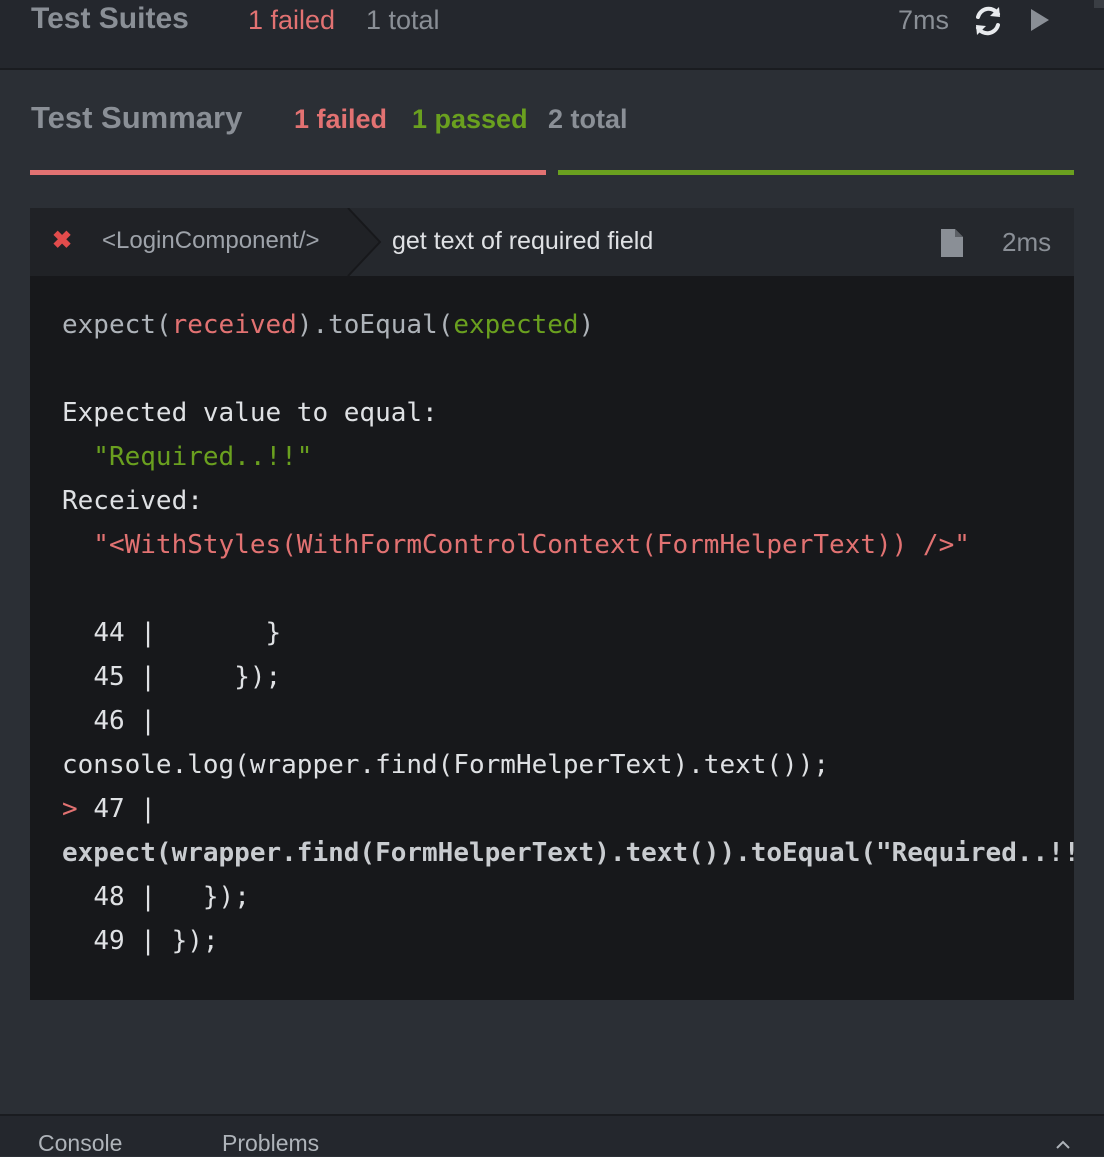  I want to click on code-line: 46 |, so click(109, 721).